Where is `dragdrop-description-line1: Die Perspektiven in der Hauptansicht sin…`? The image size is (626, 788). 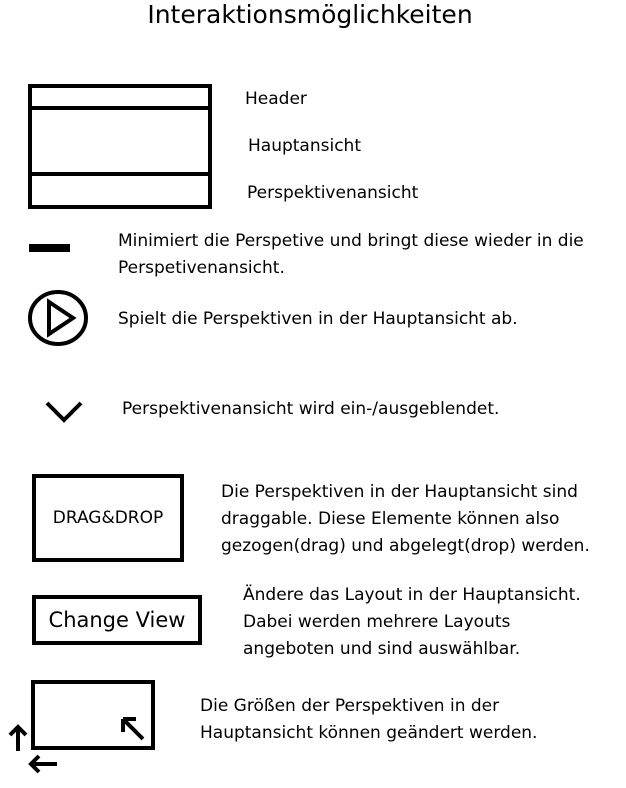 dragdrop-description-line1: Die Perspektiven in der Hauptansicht sin… is located at coordinates (399, 492).